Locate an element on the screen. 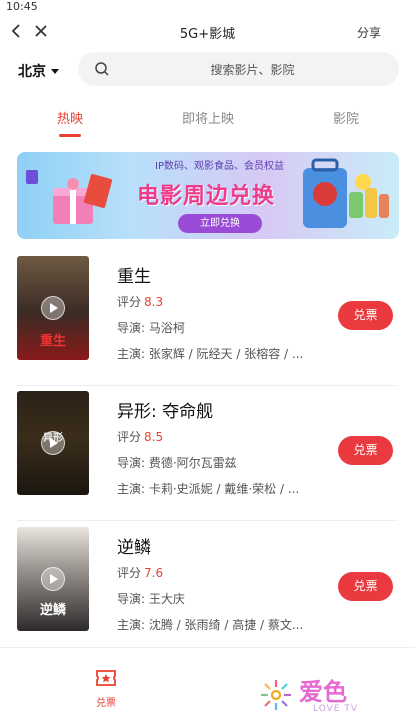 Image resolution: width=415 pixels, height=720 pixels. banner-title: 电影周边兑换 is located at coordinates (206, 196).